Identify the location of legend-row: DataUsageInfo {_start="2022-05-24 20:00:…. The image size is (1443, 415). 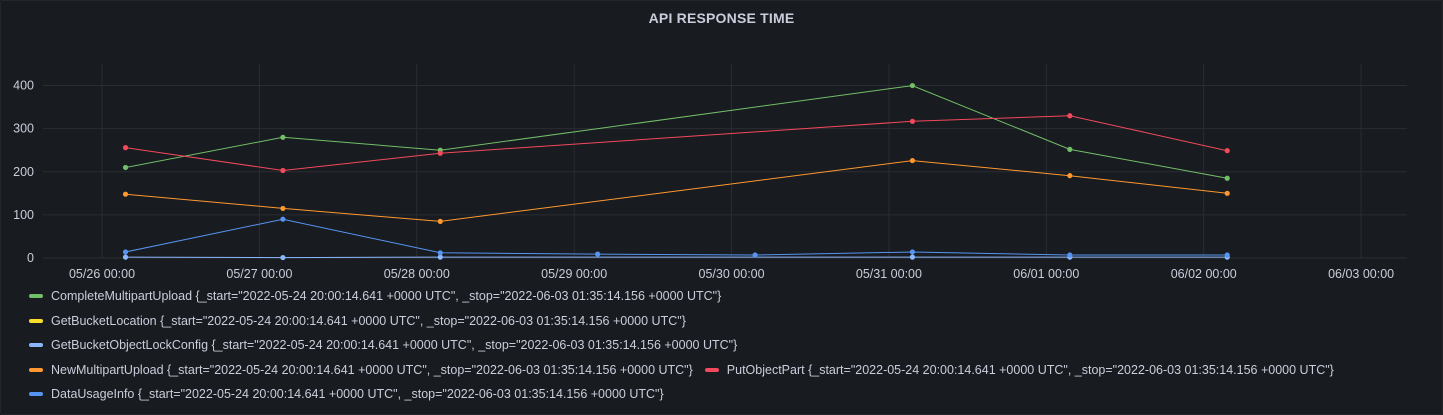
(729, 394).